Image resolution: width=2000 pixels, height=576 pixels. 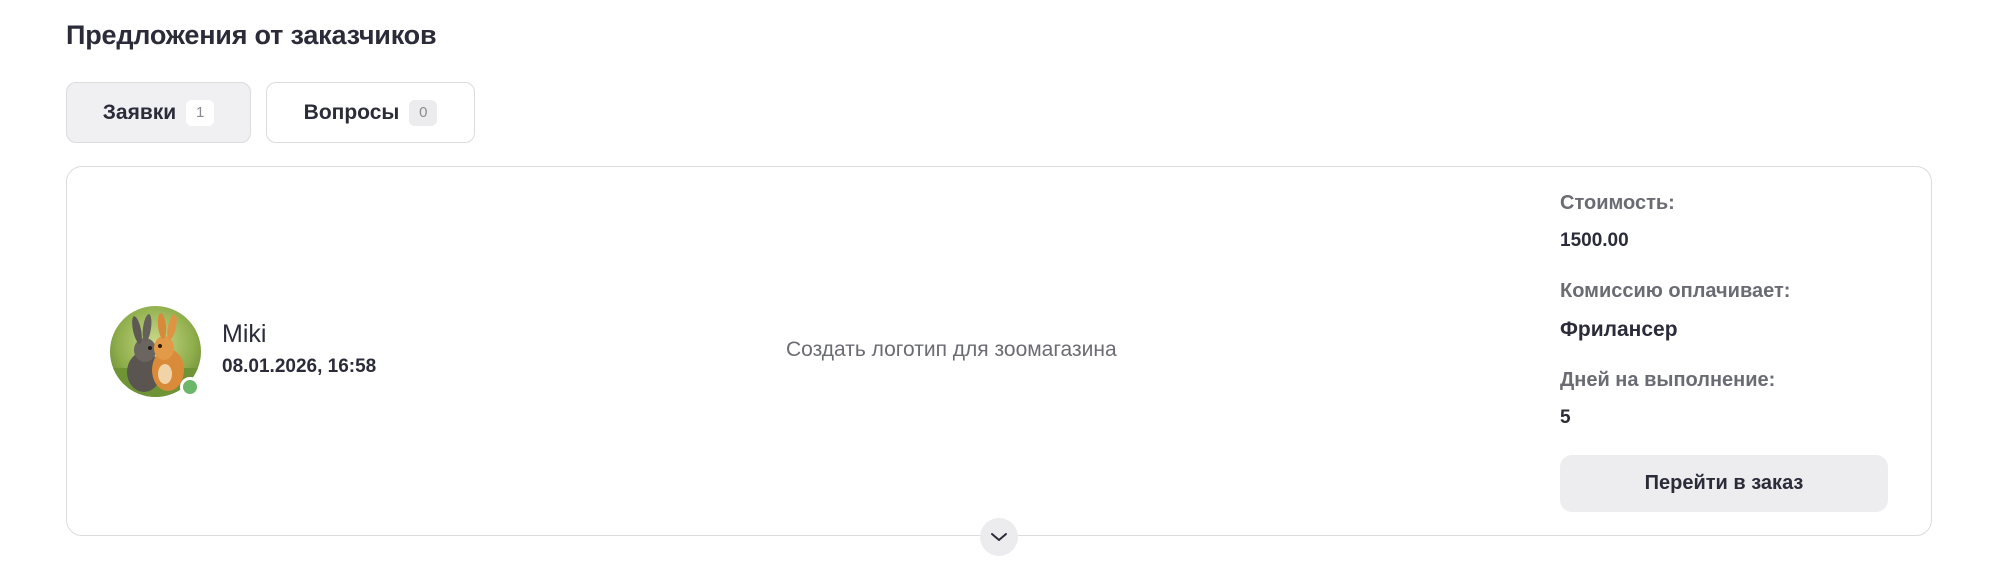 I want to click on tab-questions: Вопросы 0, so click(x=370, y=112).